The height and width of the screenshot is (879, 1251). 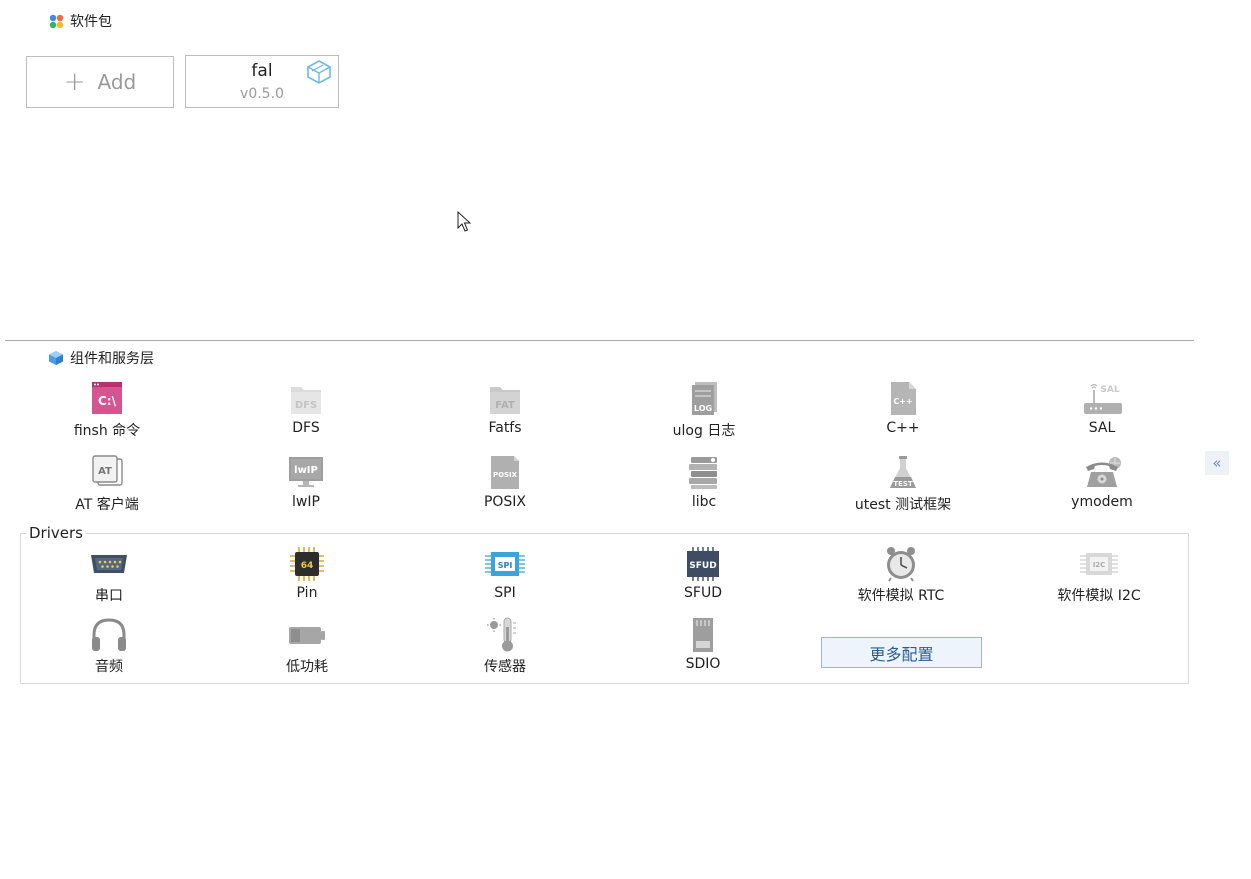 What do you see at coordinates (1103, 472) in the screenshot?
I see `phone-icon` at bounding box center [1103, 472].